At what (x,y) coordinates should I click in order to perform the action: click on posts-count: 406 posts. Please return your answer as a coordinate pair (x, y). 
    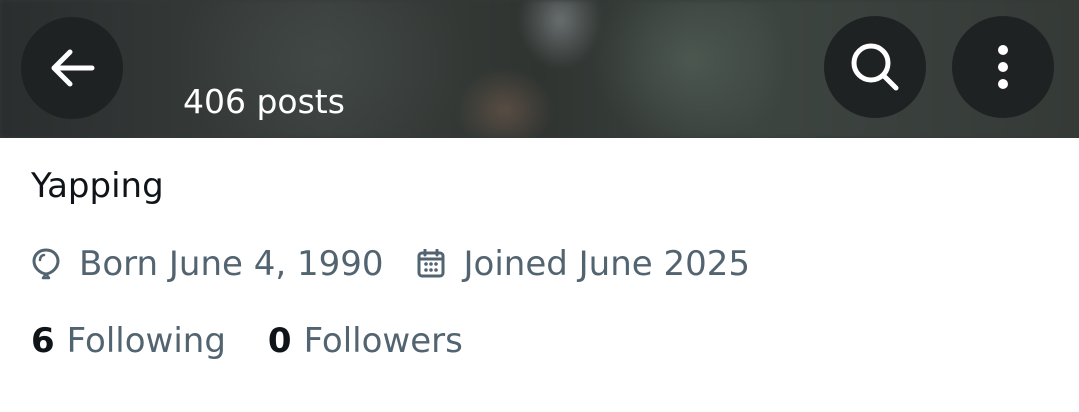
    Looking at the image, I should click on (264, 101).